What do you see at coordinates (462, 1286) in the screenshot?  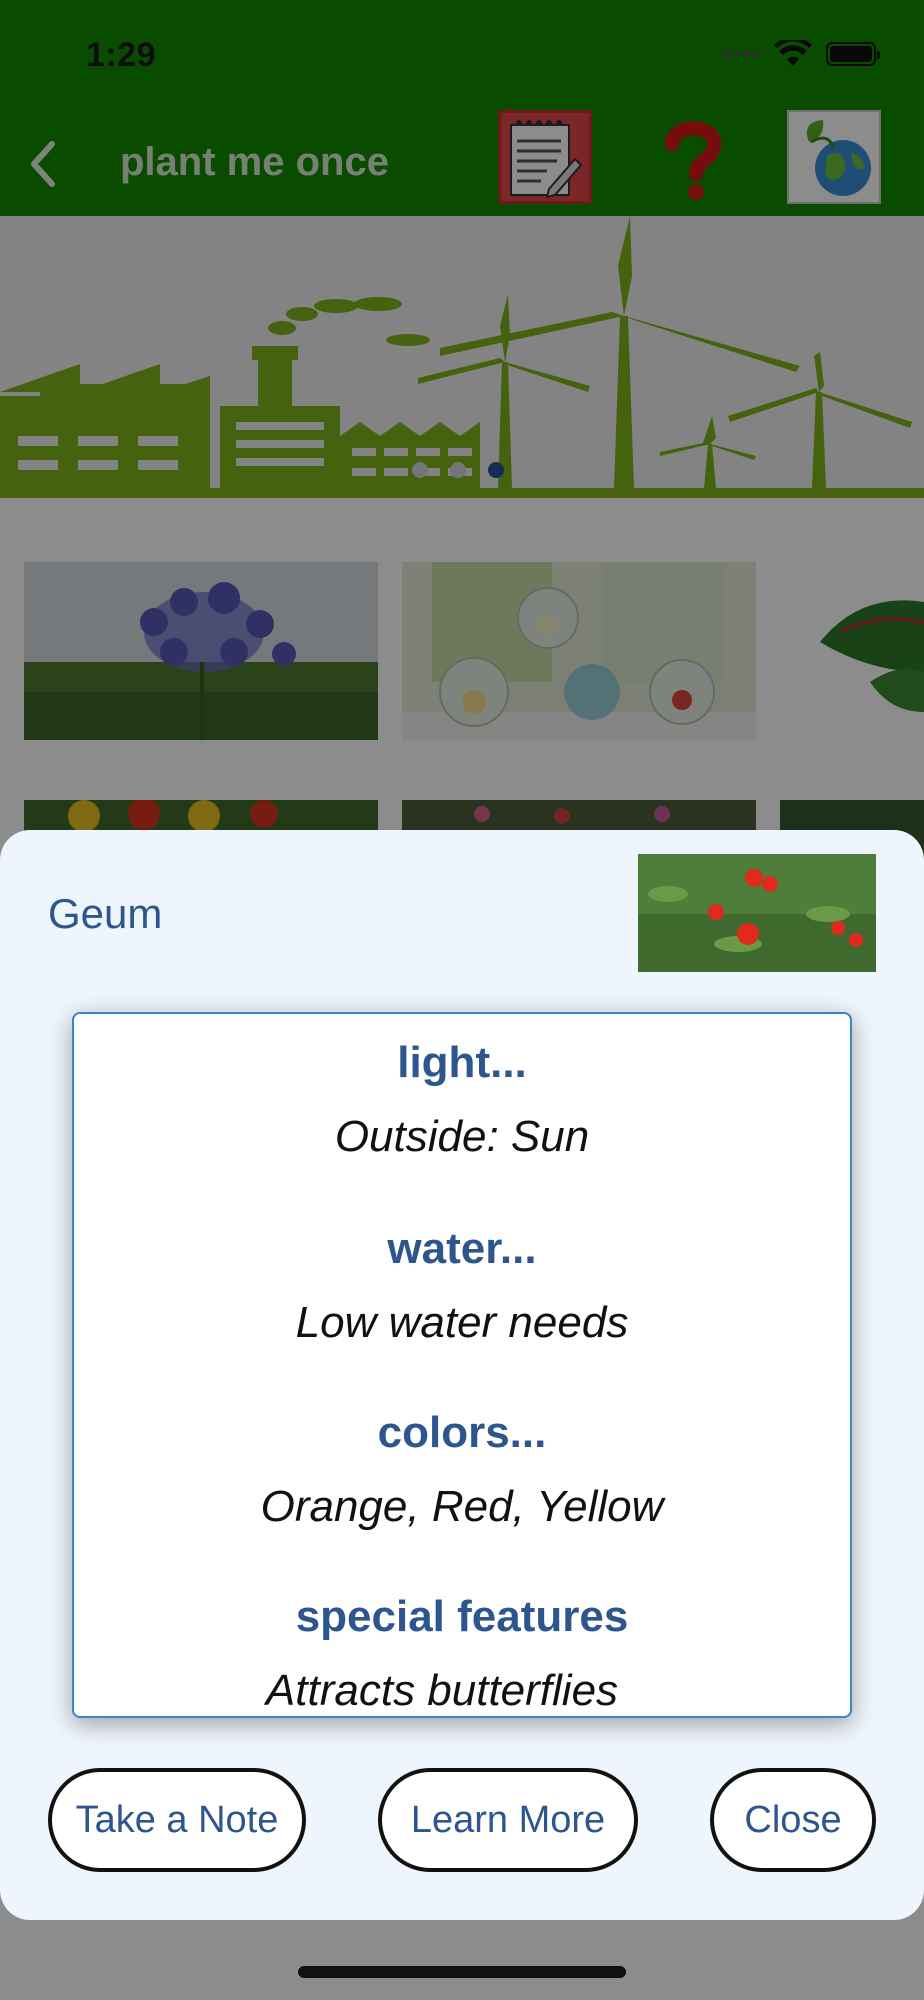 I see `info-section-water: water... Low water needs` at bounding box center [462, 1286].